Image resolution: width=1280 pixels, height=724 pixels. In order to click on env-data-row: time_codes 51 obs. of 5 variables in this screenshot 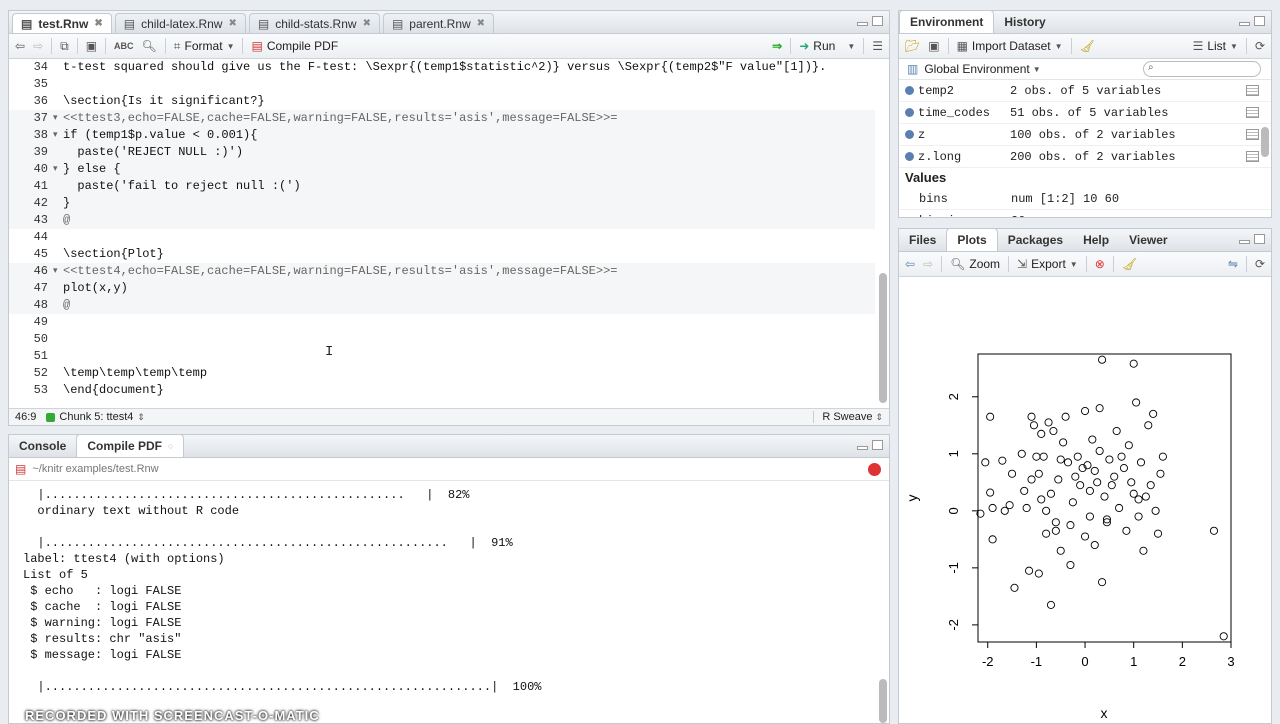, I will do `click(1085, 113)`.